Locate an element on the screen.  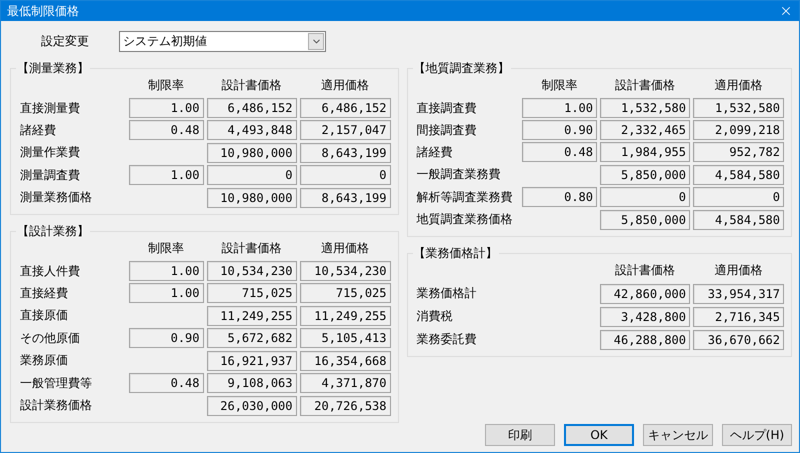
group-title: 【地質調査業務】 is located at coordinates (461, 68).